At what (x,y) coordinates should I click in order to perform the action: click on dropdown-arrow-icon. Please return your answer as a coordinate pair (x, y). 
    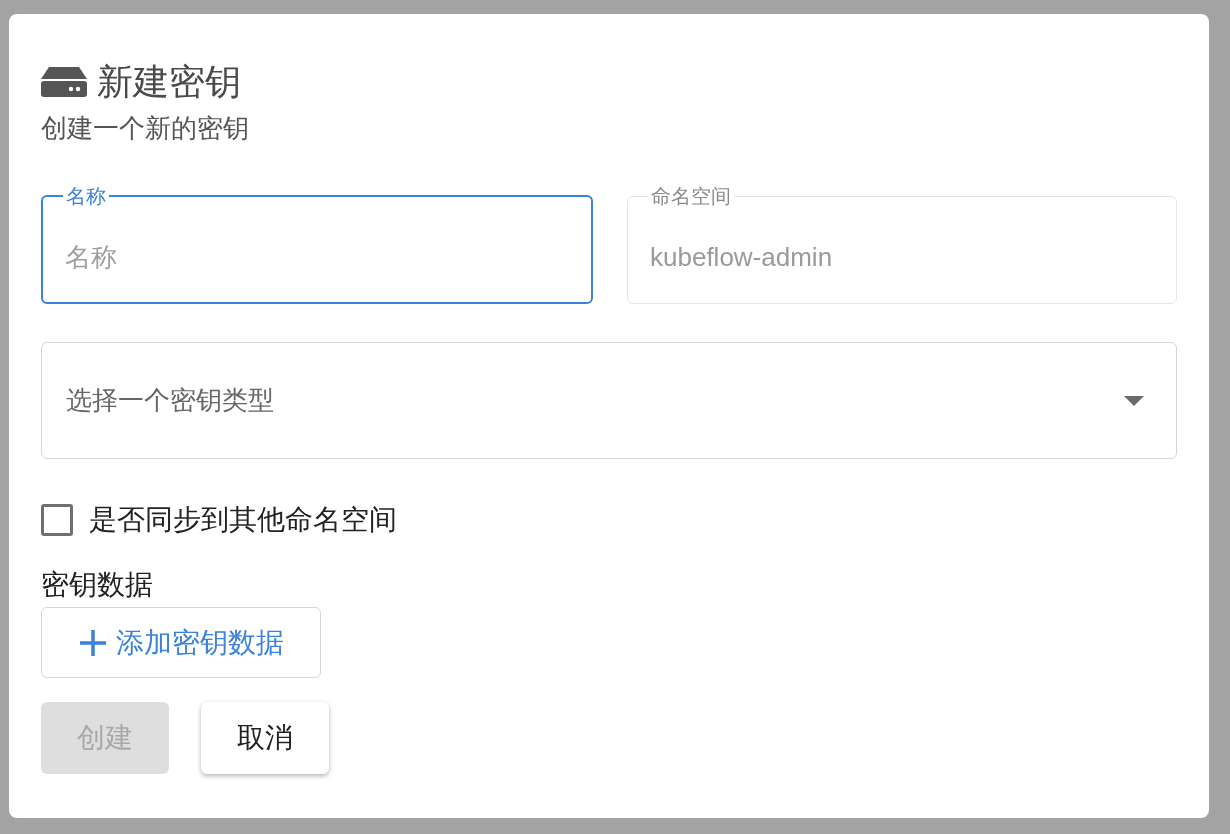
    Looking at the image, I should click on (1134, 400).